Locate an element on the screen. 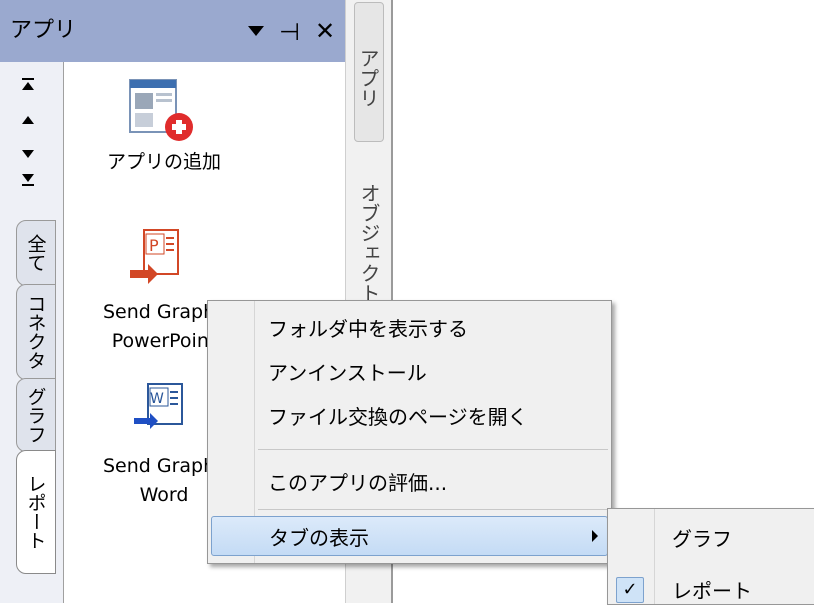 The image size is (814, 605). dock-tab-object: オブジェクト is located at coordinates (369, 237).